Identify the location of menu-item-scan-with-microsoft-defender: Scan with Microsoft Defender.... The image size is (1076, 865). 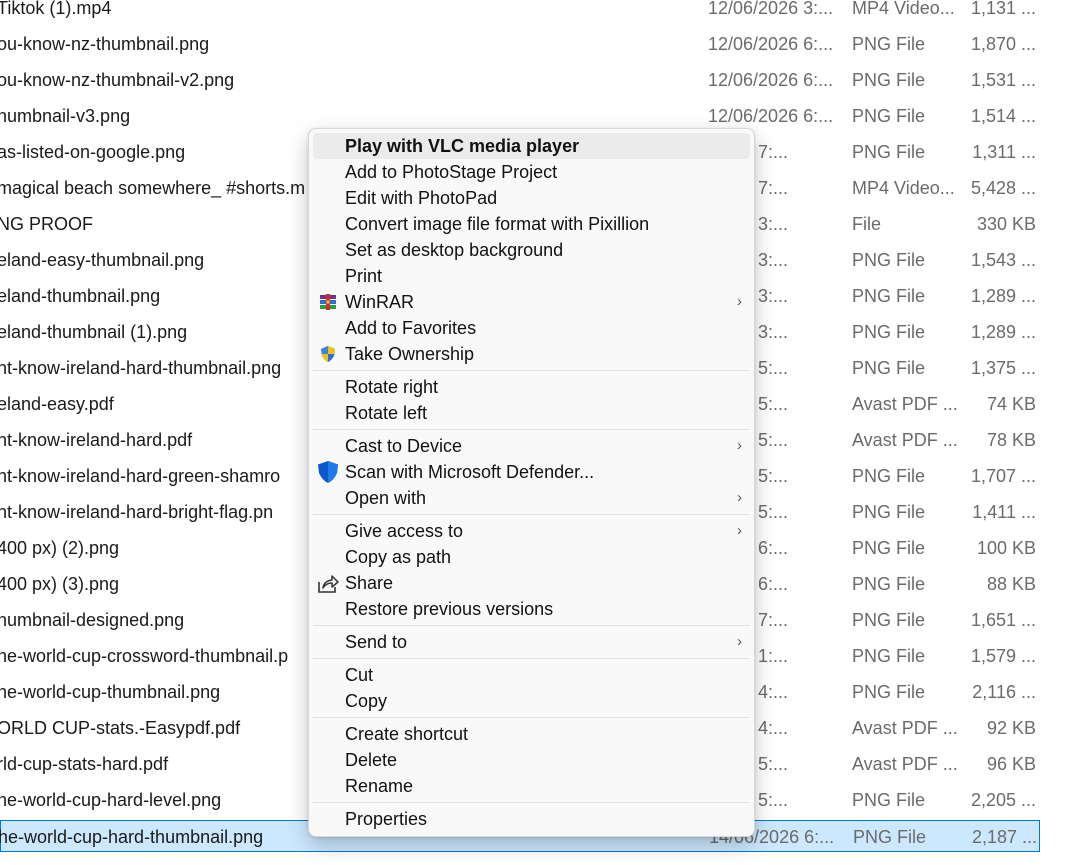
(531, 472).